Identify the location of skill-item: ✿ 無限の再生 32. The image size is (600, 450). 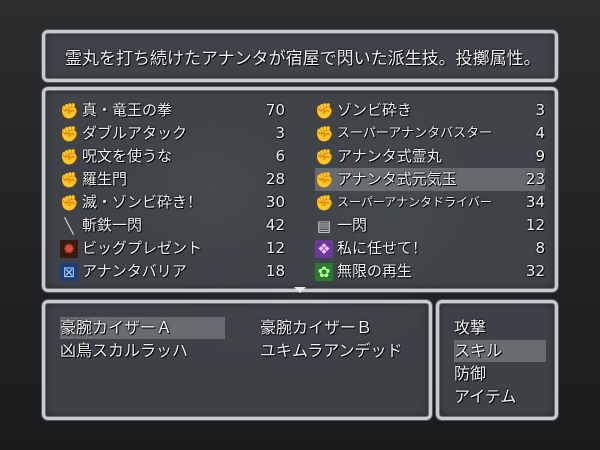
(430, 271).